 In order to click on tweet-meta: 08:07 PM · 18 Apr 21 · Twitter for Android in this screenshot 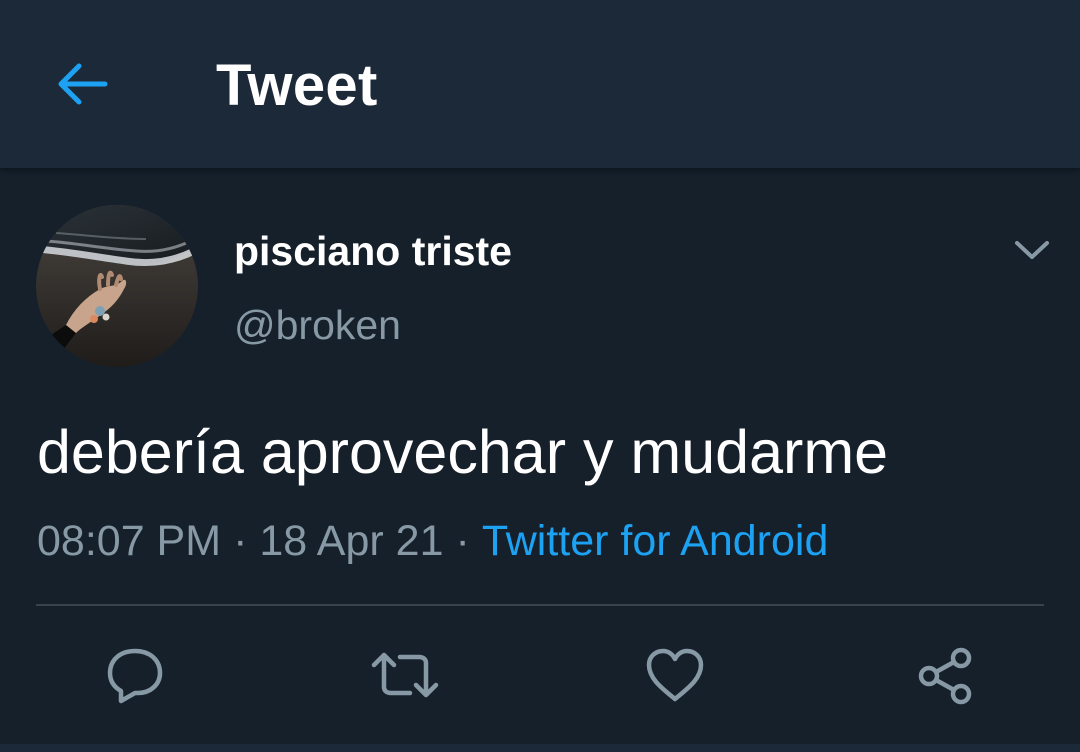, I will do `click(432, 541)`.